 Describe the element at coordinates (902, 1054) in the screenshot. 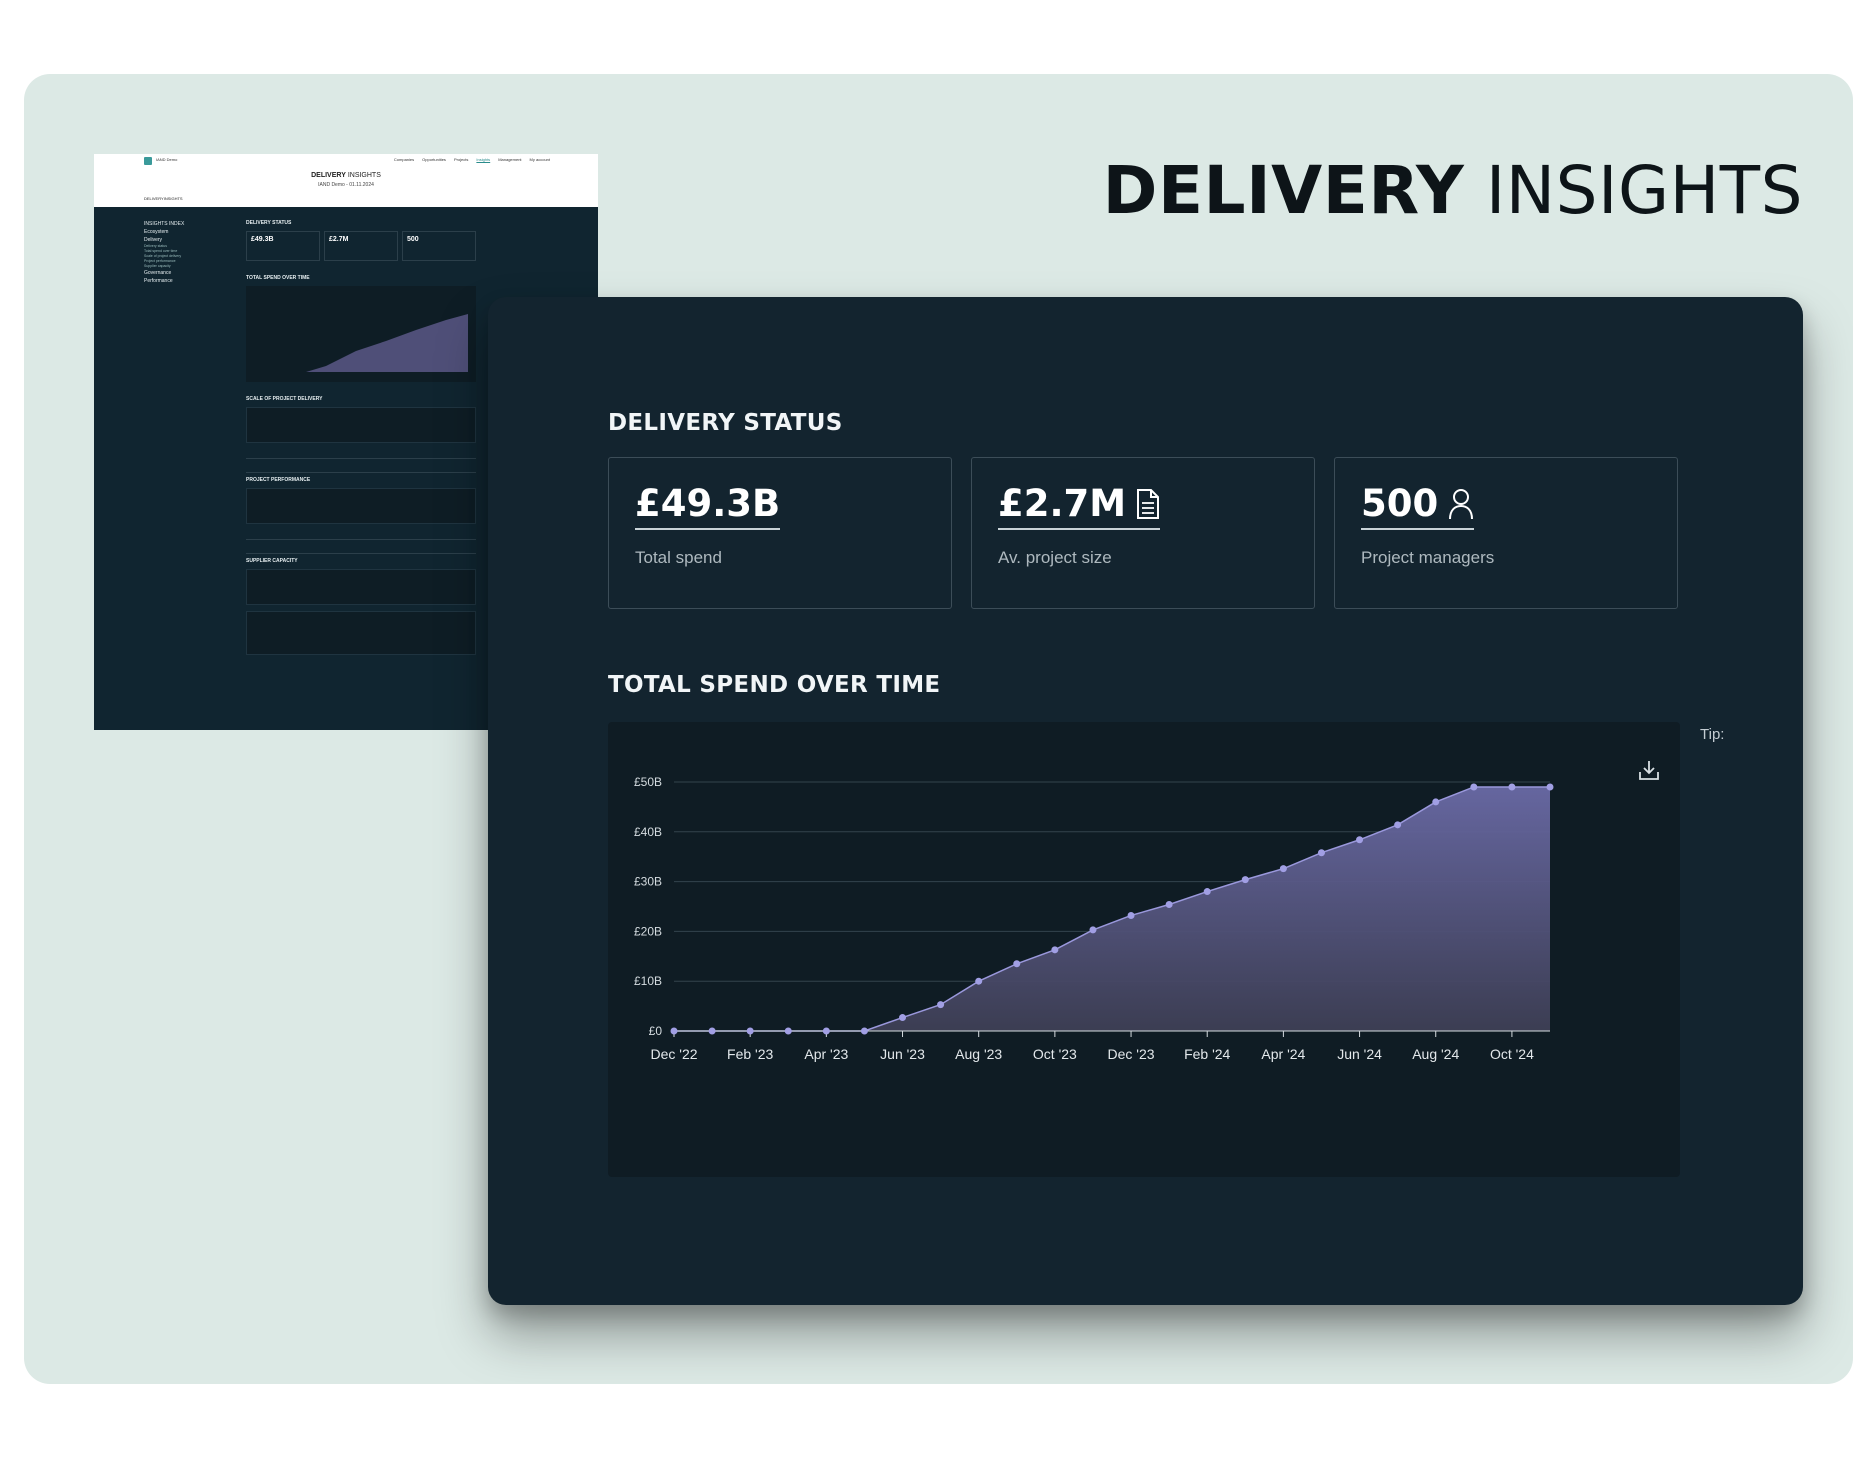

I see `x-tick-label: Jun '23` at that location.